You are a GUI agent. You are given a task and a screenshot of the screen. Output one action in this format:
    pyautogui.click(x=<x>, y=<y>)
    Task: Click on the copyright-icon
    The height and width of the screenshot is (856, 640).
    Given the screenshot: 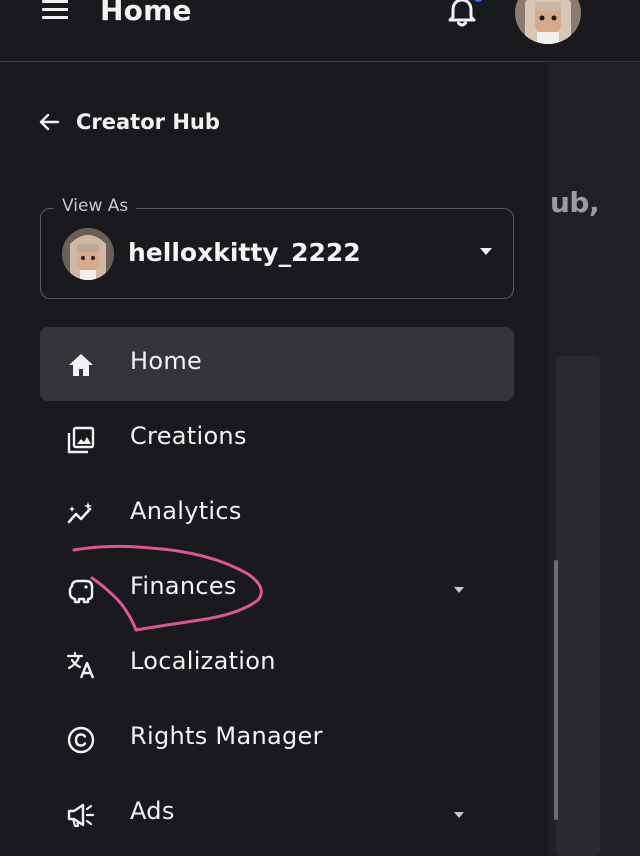 What is the action you would take?
    pyautogui.click(x=81, y=740)
    